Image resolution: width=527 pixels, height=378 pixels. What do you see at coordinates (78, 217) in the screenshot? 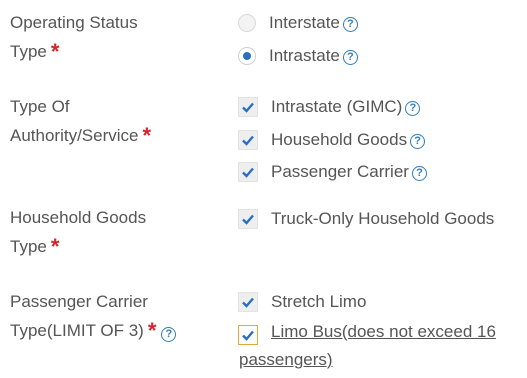
I see `household-goods-label-line1: Household Goods` at bounding box center [78, 217].